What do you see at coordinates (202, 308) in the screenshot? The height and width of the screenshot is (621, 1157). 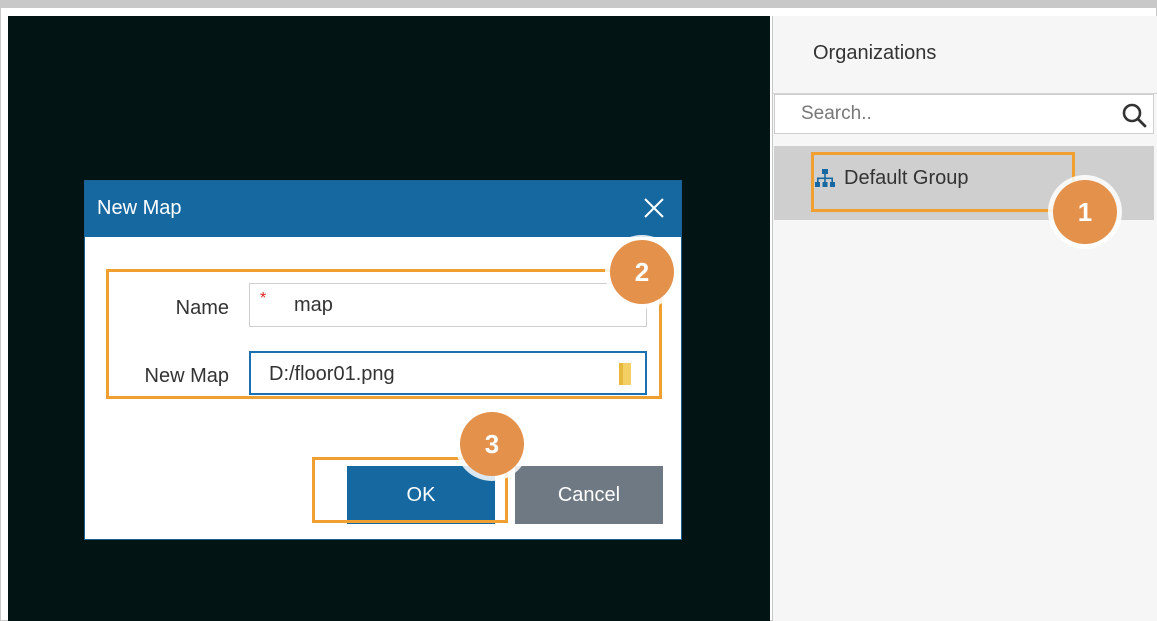 I see `name-label: Name` at bounding box center [202, 308].